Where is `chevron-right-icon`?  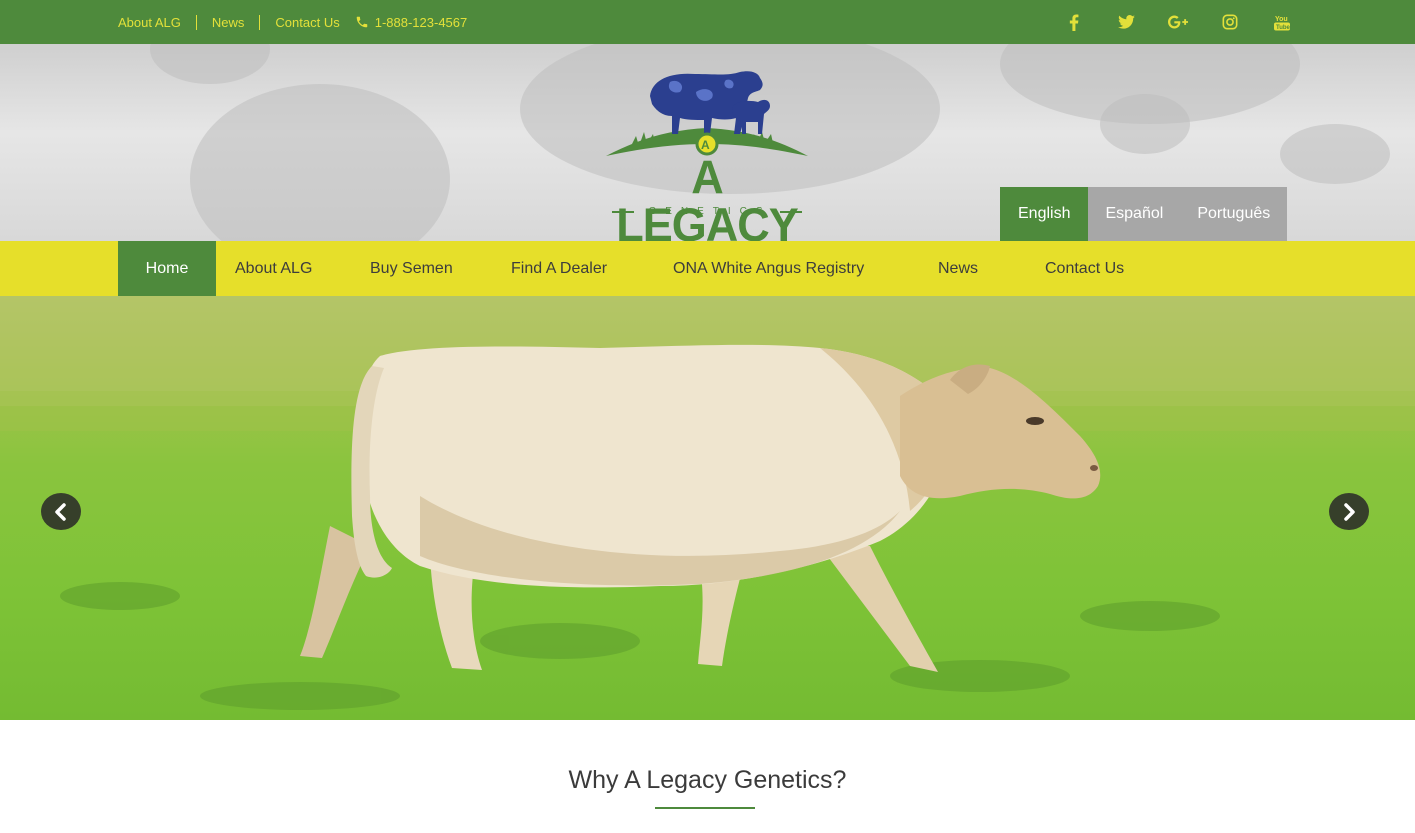 chevron-right-icon is located at coordinates (1349, 511).